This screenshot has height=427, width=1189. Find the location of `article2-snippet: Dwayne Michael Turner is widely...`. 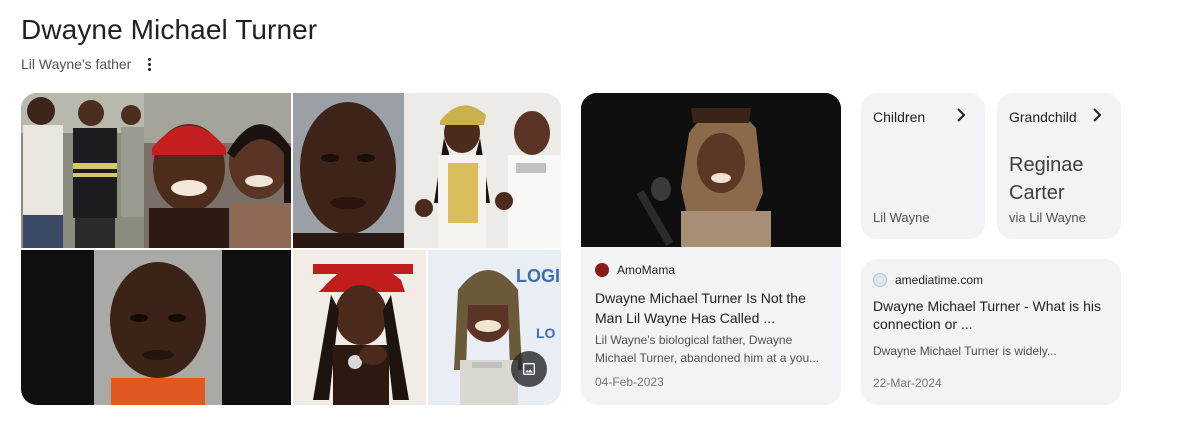

article2-snippet: Dwayne Michael Turner is widely... is located at coordinates (965, 351).